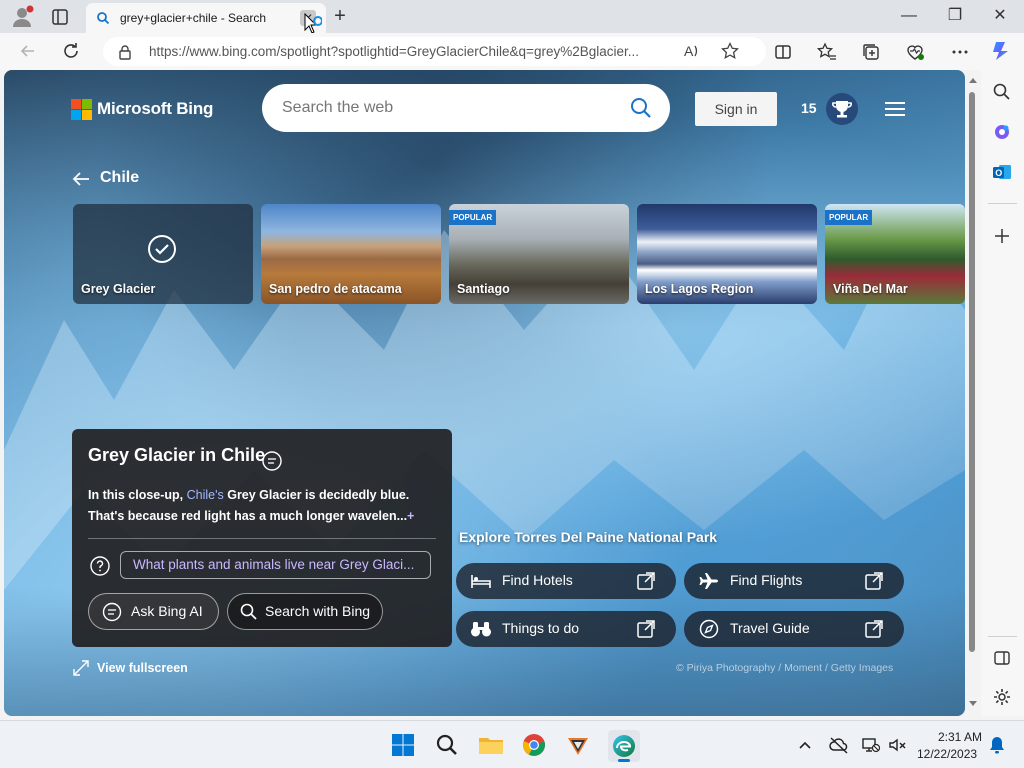  I want to click on close-window-button: ✕, so click(1000, 16).